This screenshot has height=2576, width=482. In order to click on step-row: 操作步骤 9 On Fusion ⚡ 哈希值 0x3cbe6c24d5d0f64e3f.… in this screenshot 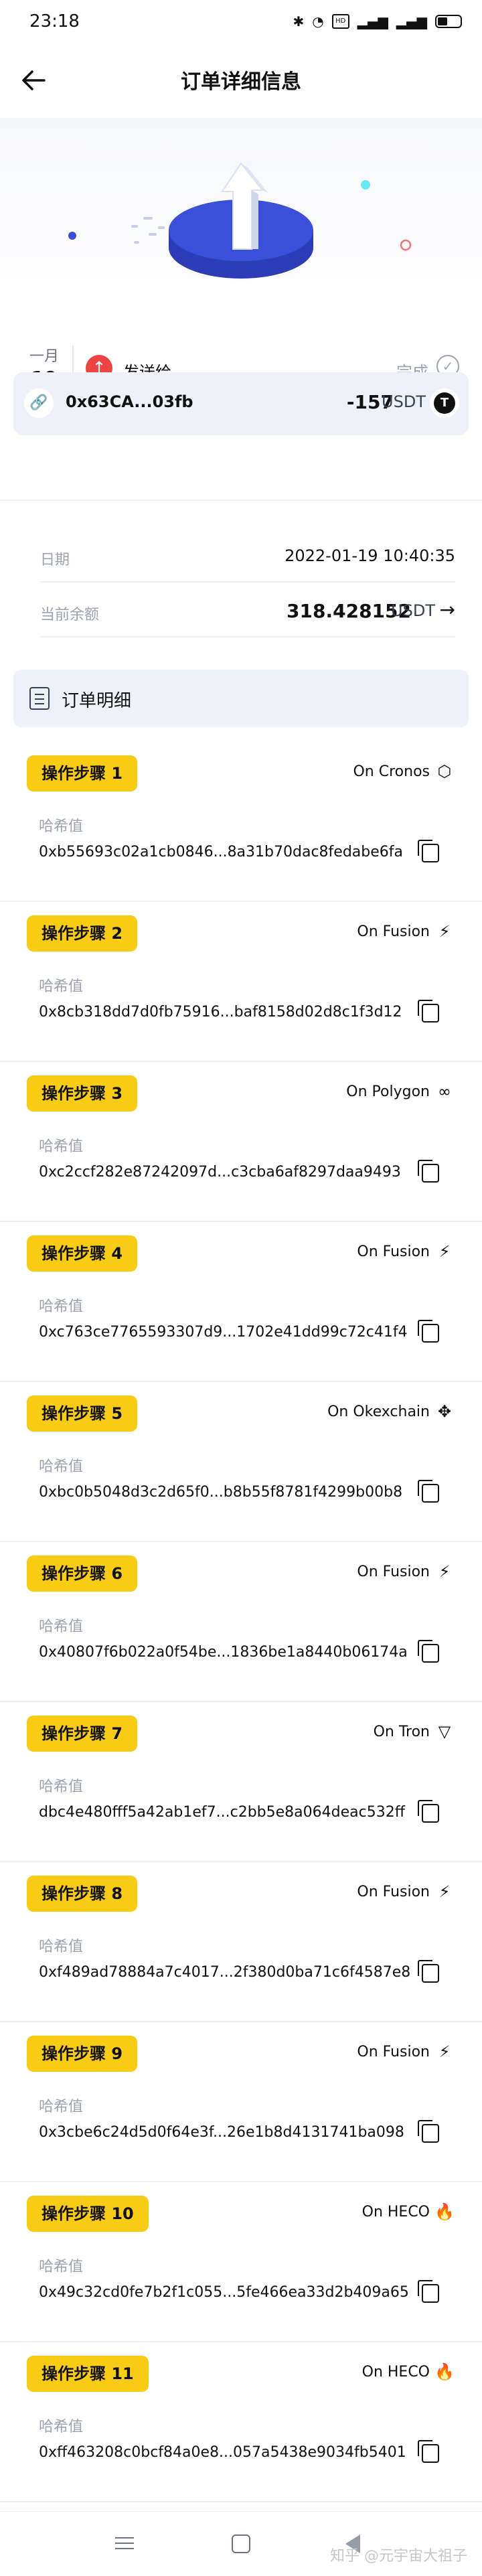, I will do `click(241, 2102)`.